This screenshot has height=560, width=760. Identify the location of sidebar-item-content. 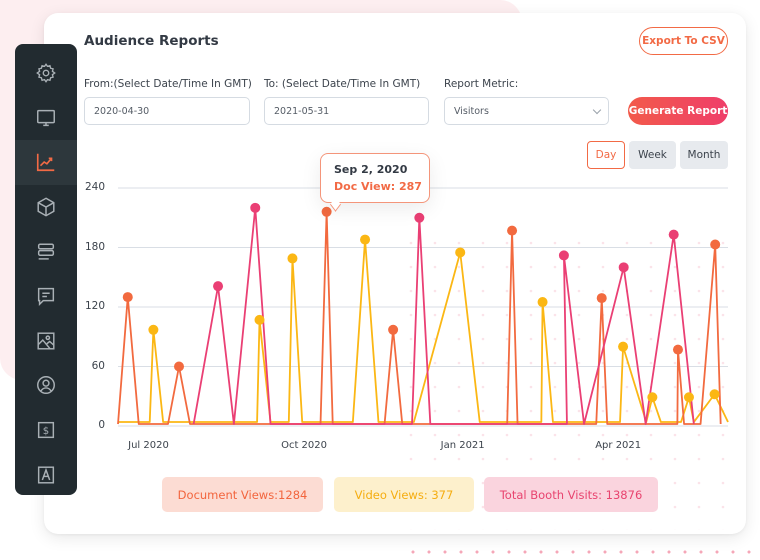
(46, 251).